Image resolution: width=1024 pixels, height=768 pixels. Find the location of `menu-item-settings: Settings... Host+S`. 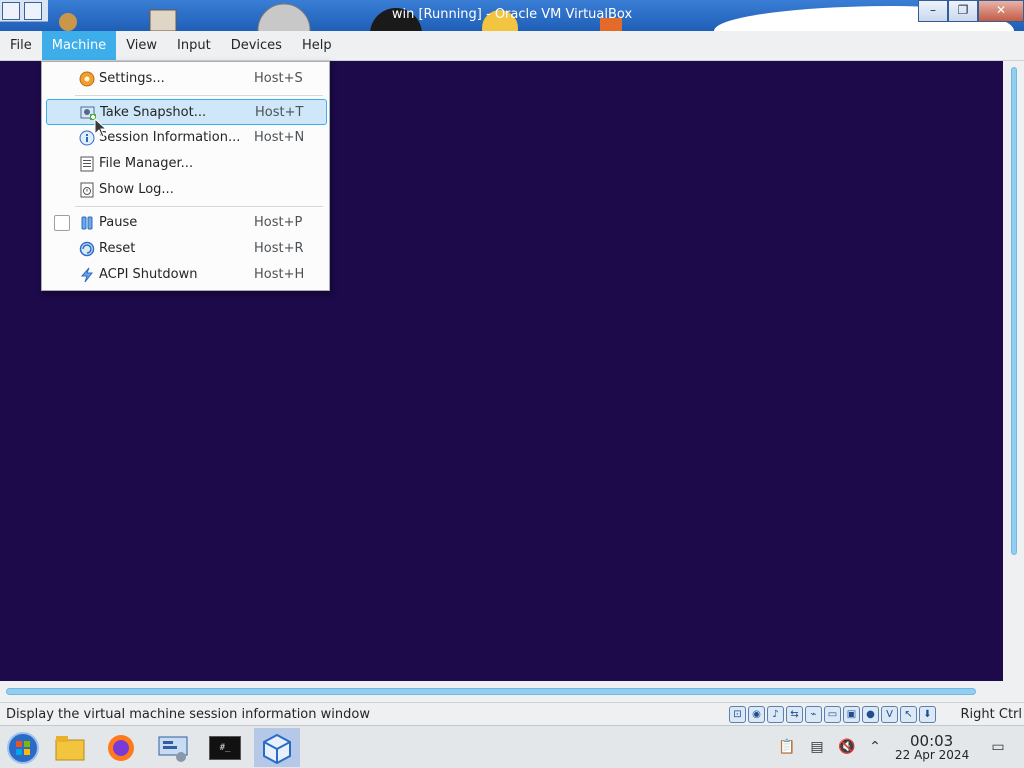

menu-item-settings: Settings... Host+S is located at coordinates (186, 79).